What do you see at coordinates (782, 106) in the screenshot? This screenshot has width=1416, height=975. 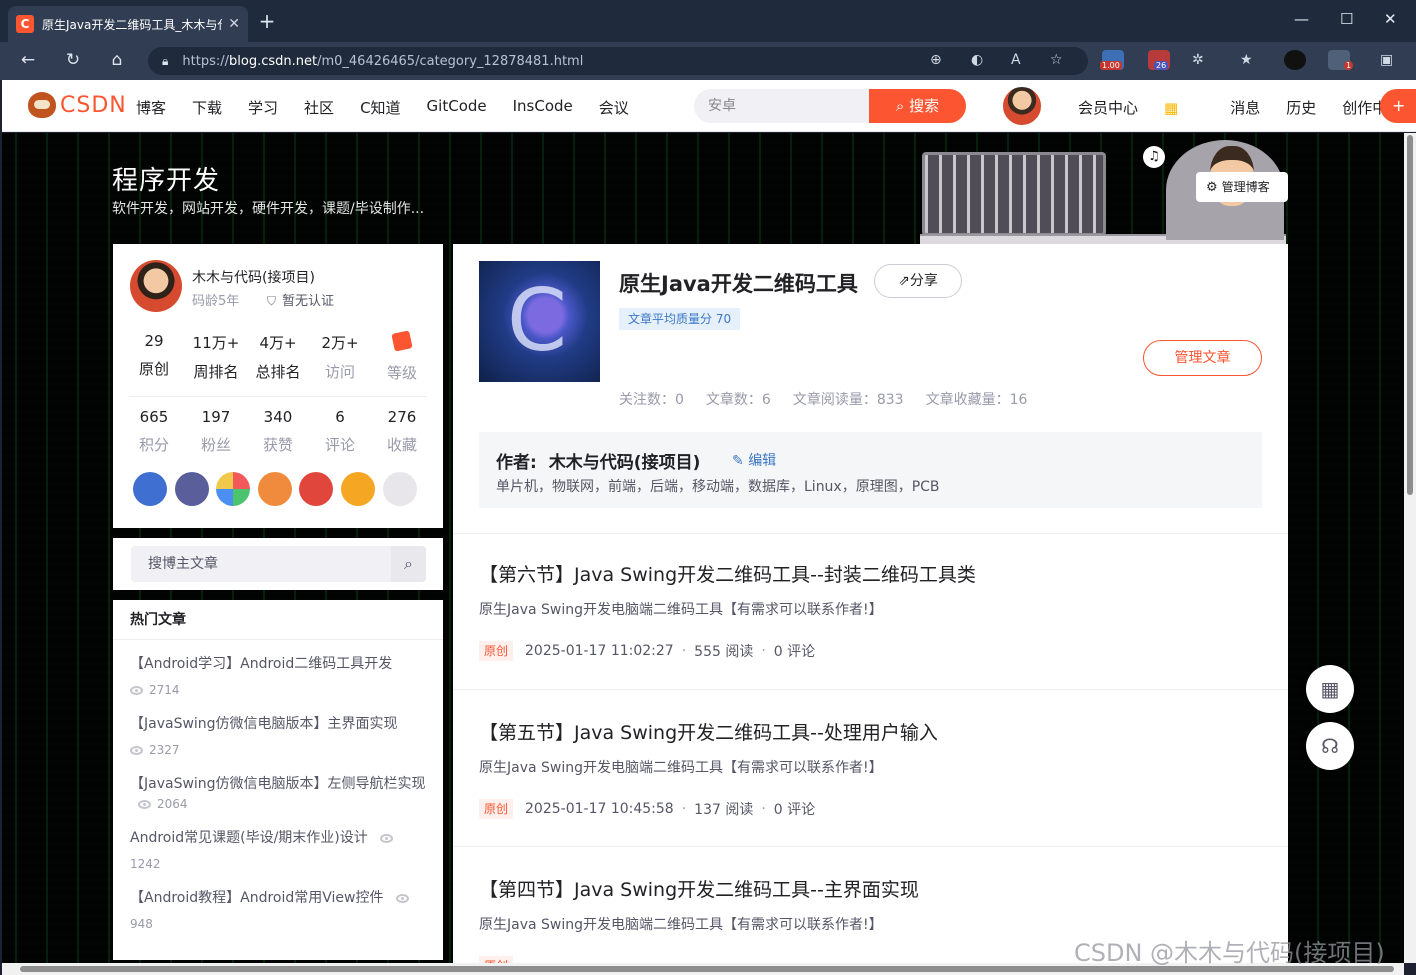 I see `site-search-input: 安卓` at bounding box center [782, 106].